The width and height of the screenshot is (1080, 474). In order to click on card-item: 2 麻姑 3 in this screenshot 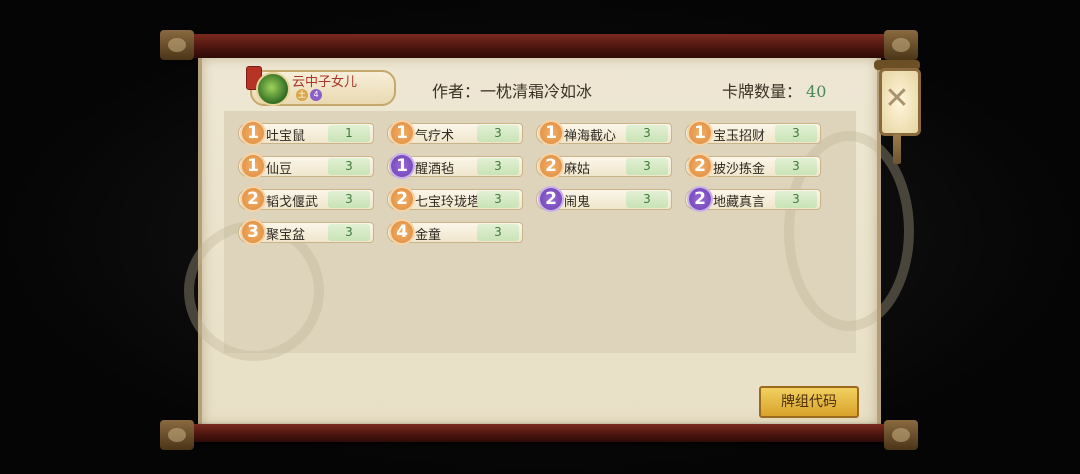, I will do `click(602, 166)`.